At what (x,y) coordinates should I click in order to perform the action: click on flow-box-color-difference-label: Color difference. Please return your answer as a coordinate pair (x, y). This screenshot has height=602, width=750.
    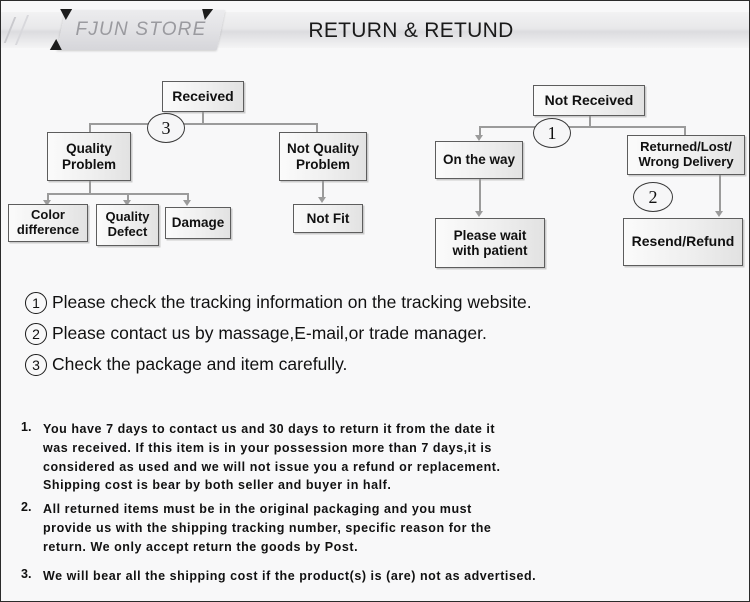
    Looking at the image, I should click on (48, 222).